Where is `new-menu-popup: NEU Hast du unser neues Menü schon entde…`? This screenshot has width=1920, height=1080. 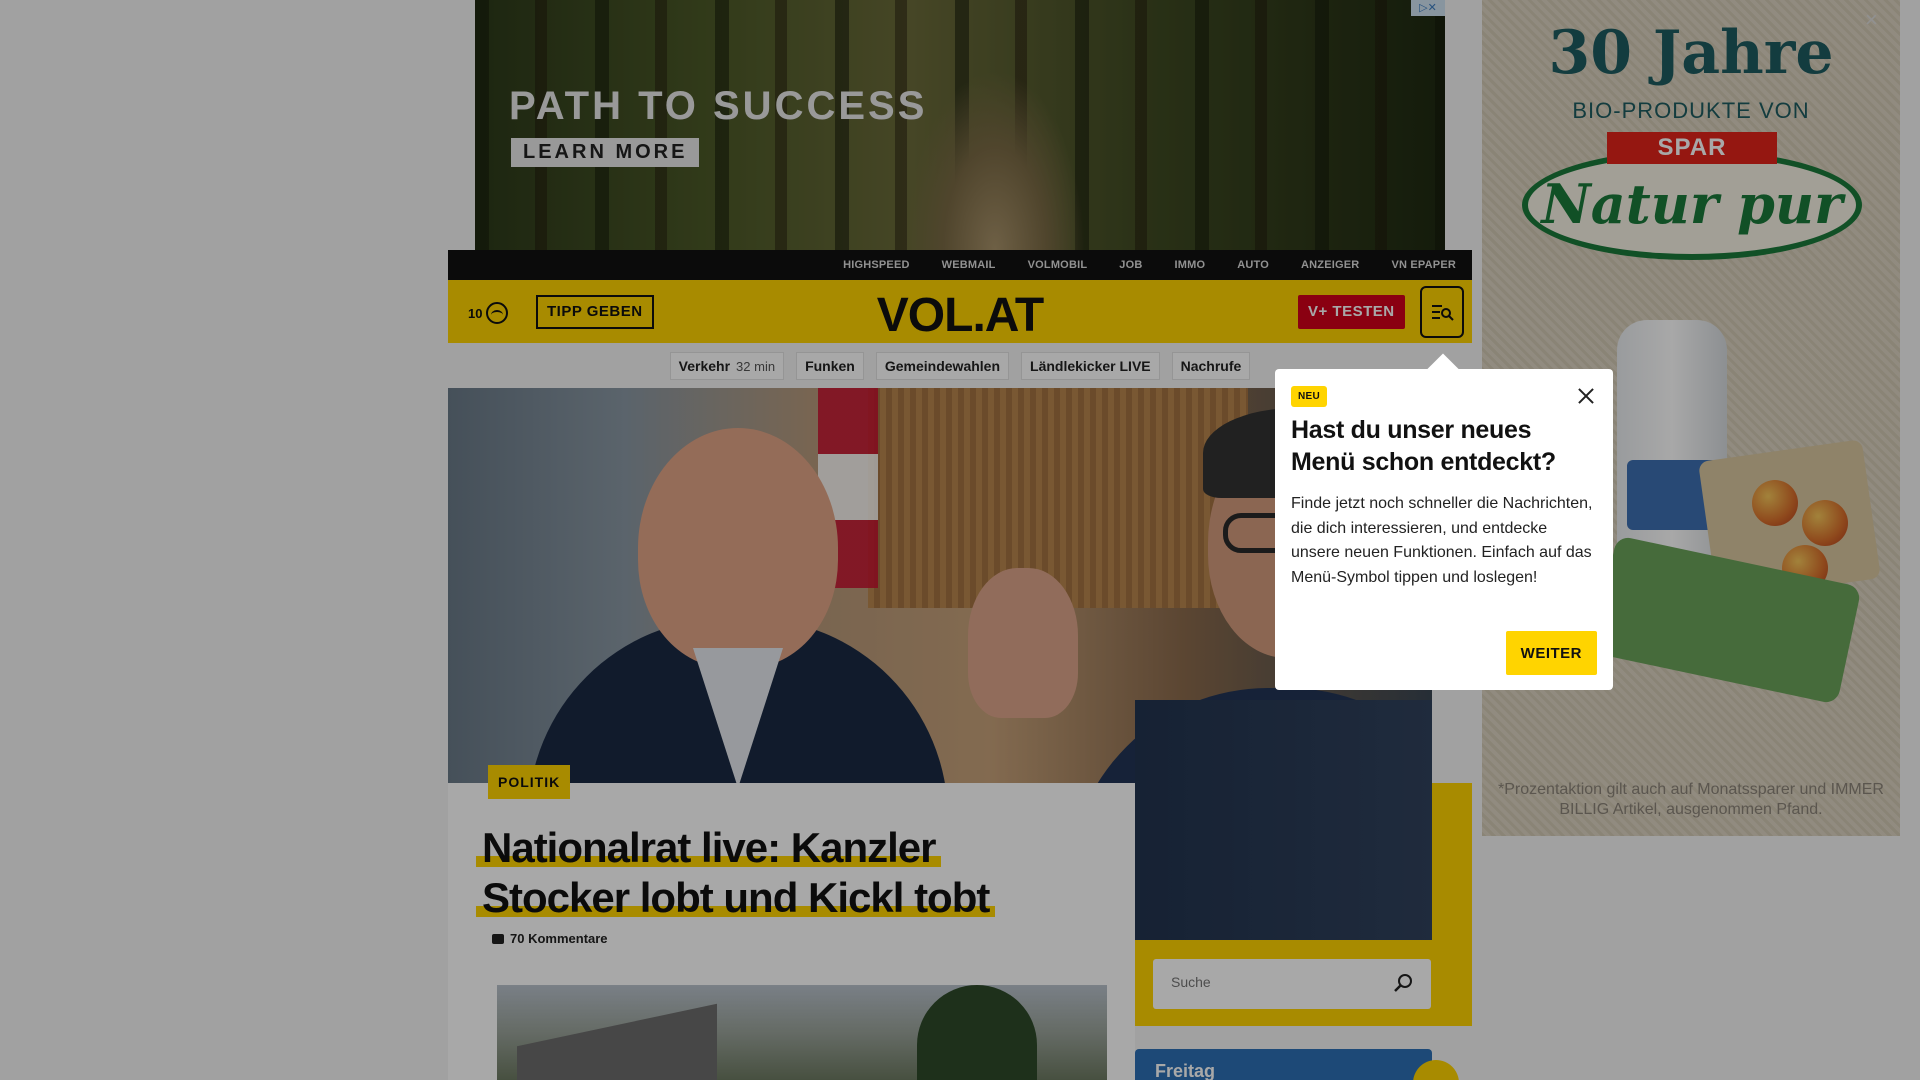
new-menu-popup: NEU Hast du unser neues Menü schon entde… is located at coordinates (1444, 529).